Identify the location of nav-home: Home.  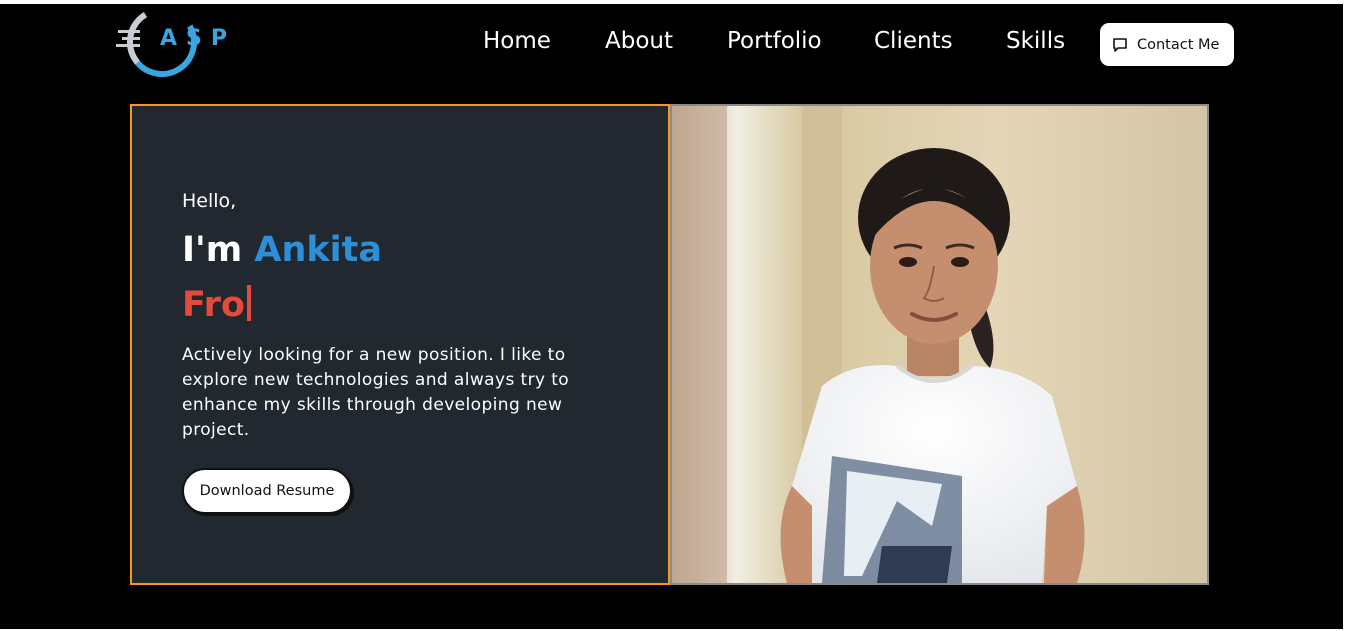
(517, 41).